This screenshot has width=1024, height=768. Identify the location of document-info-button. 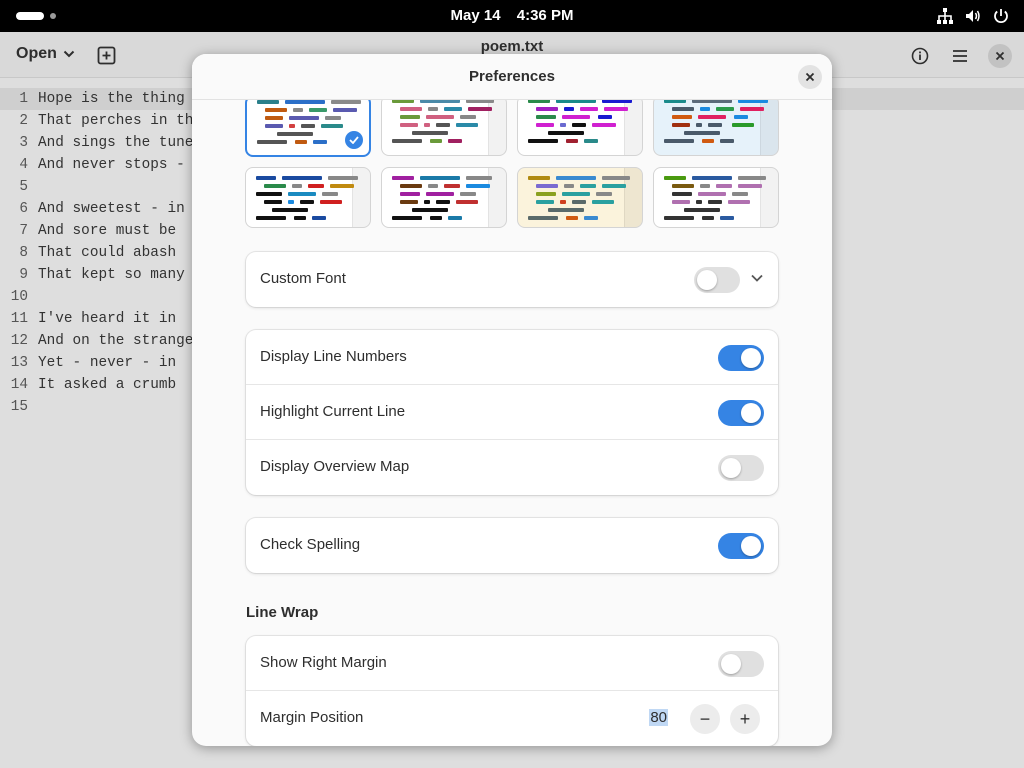
(920, 56).